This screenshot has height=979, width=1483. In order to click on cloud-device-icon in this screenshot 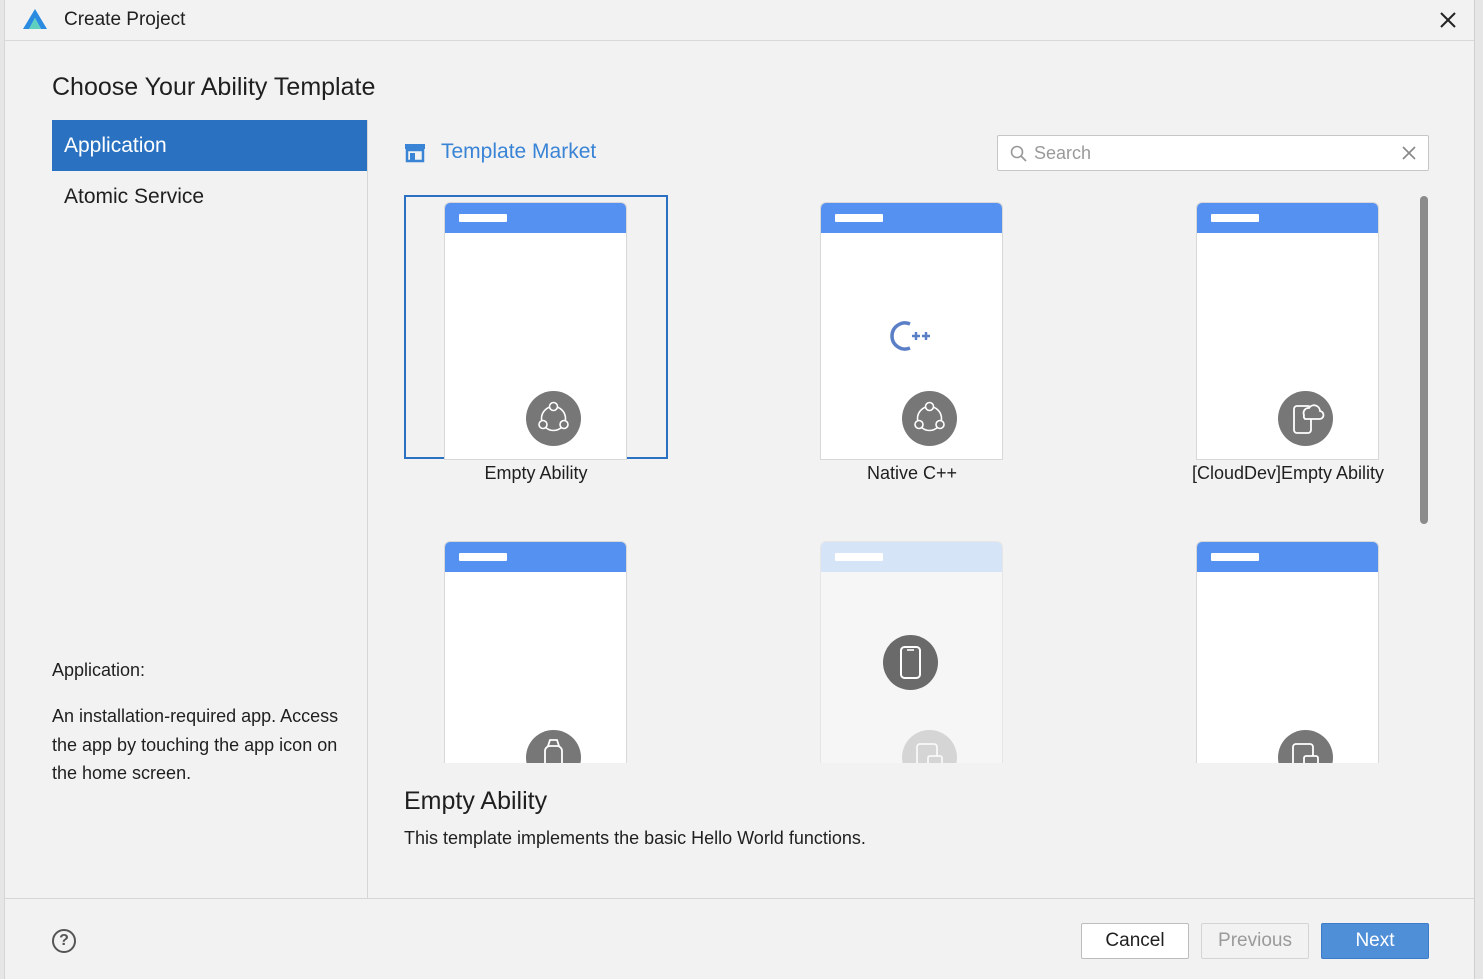, I will do `click(1305, 418)`.